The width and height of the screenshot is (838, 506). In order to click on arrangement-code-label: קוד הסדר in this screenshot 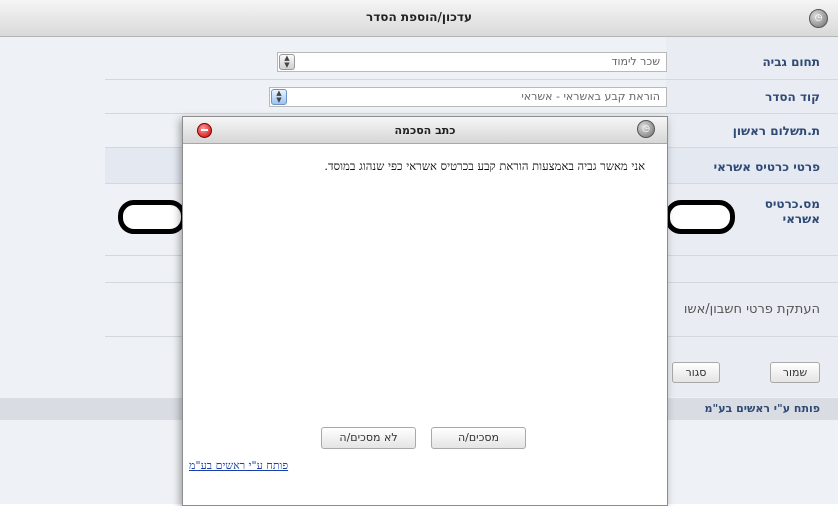, I will do `click(792, 97)`.